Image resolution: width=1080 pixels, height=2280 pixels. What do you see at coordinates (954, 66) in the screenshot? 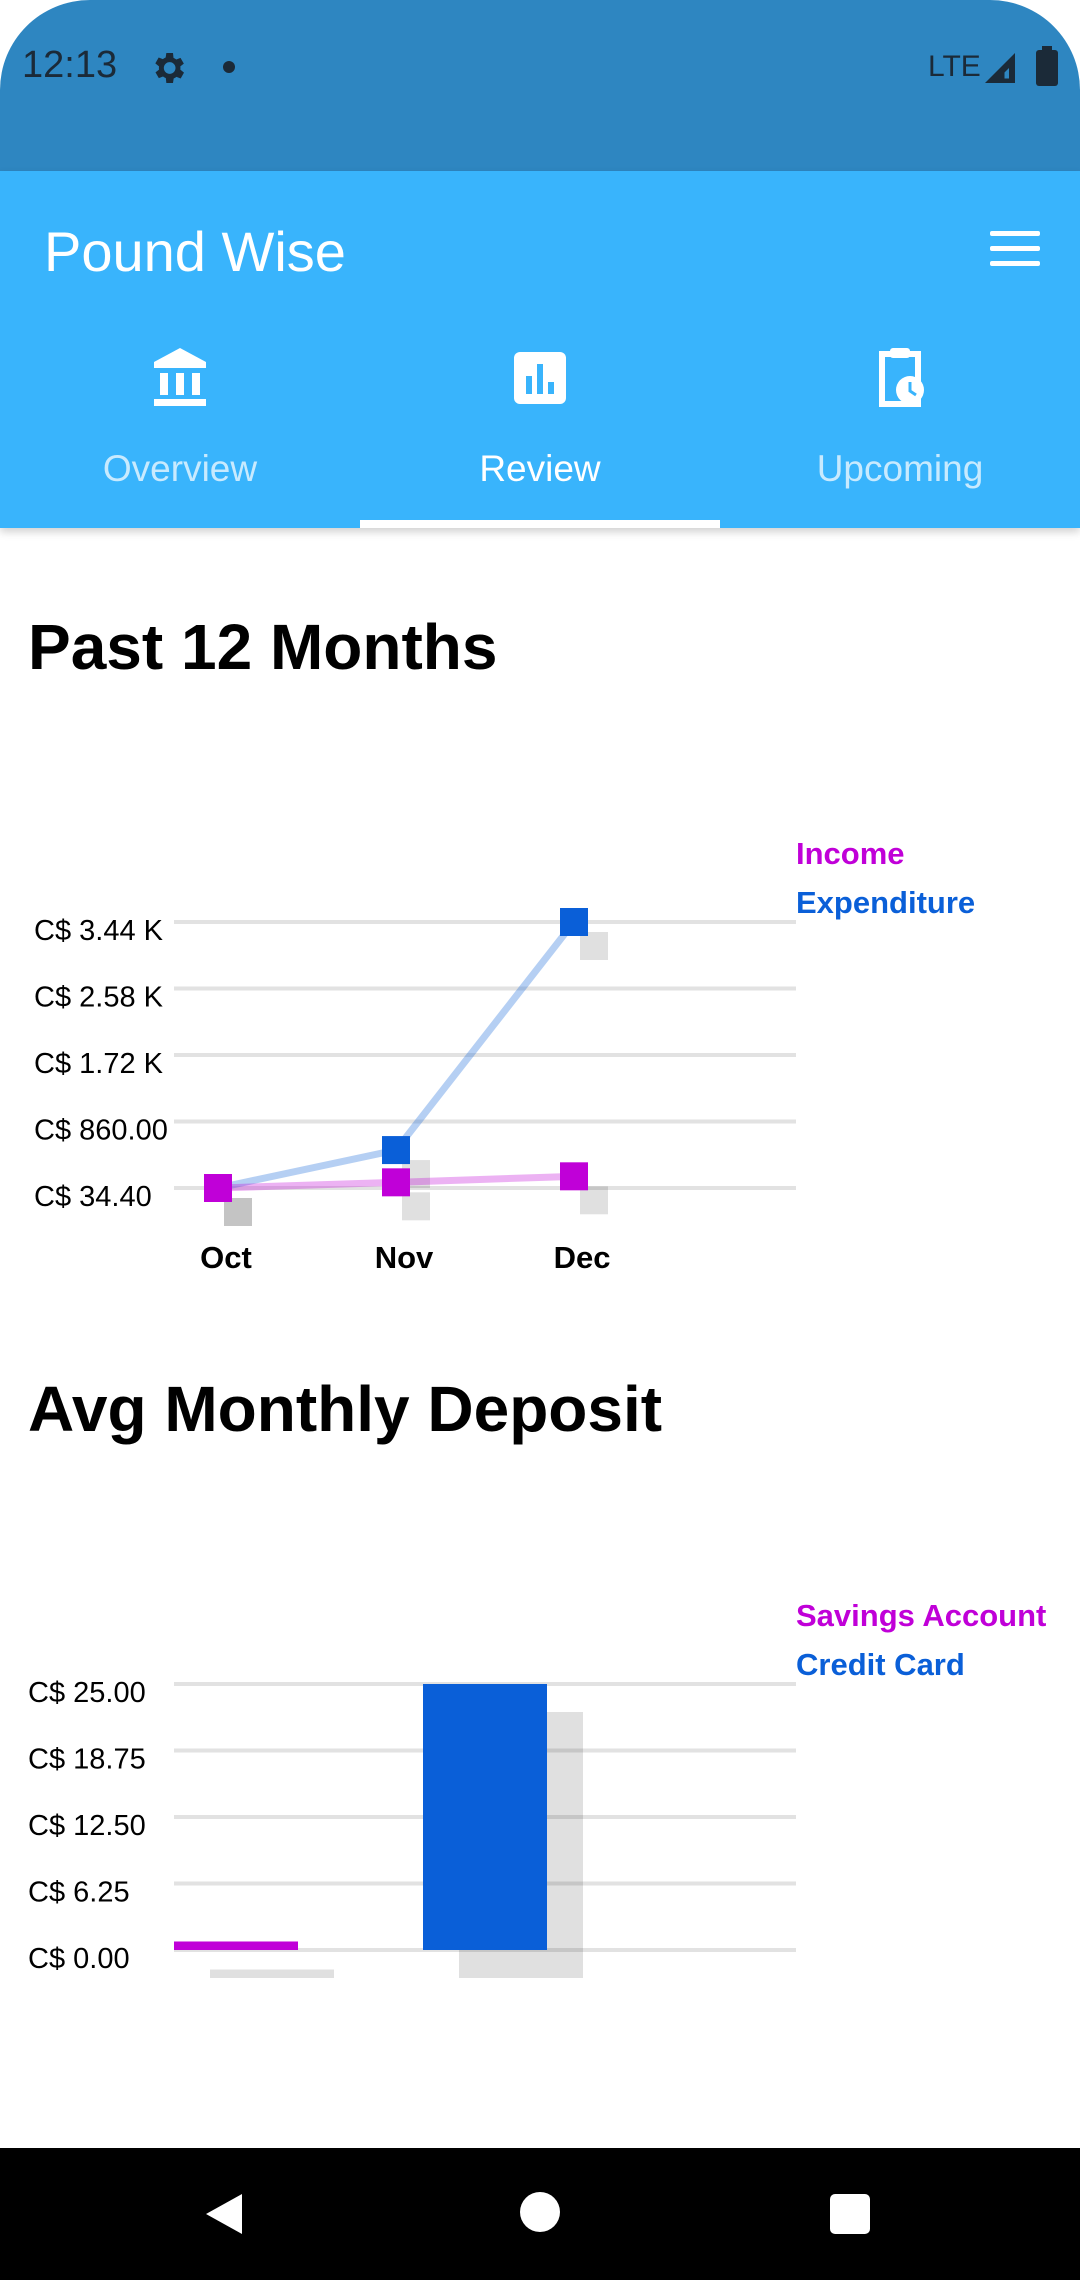
I see `network-type: LTE` at bounding box center [954, 66].